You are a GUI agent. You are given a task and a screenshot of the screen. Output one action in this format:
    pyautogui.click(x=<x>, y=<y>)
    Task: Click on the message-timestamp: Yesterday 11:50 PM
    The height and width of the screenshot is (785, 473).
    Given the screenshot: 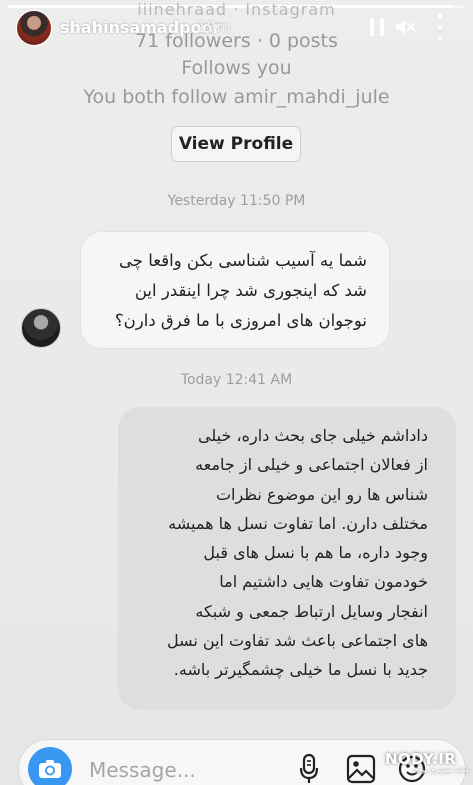 What is the action you would take?
    pyautogui.click(x=236, y=201)
    